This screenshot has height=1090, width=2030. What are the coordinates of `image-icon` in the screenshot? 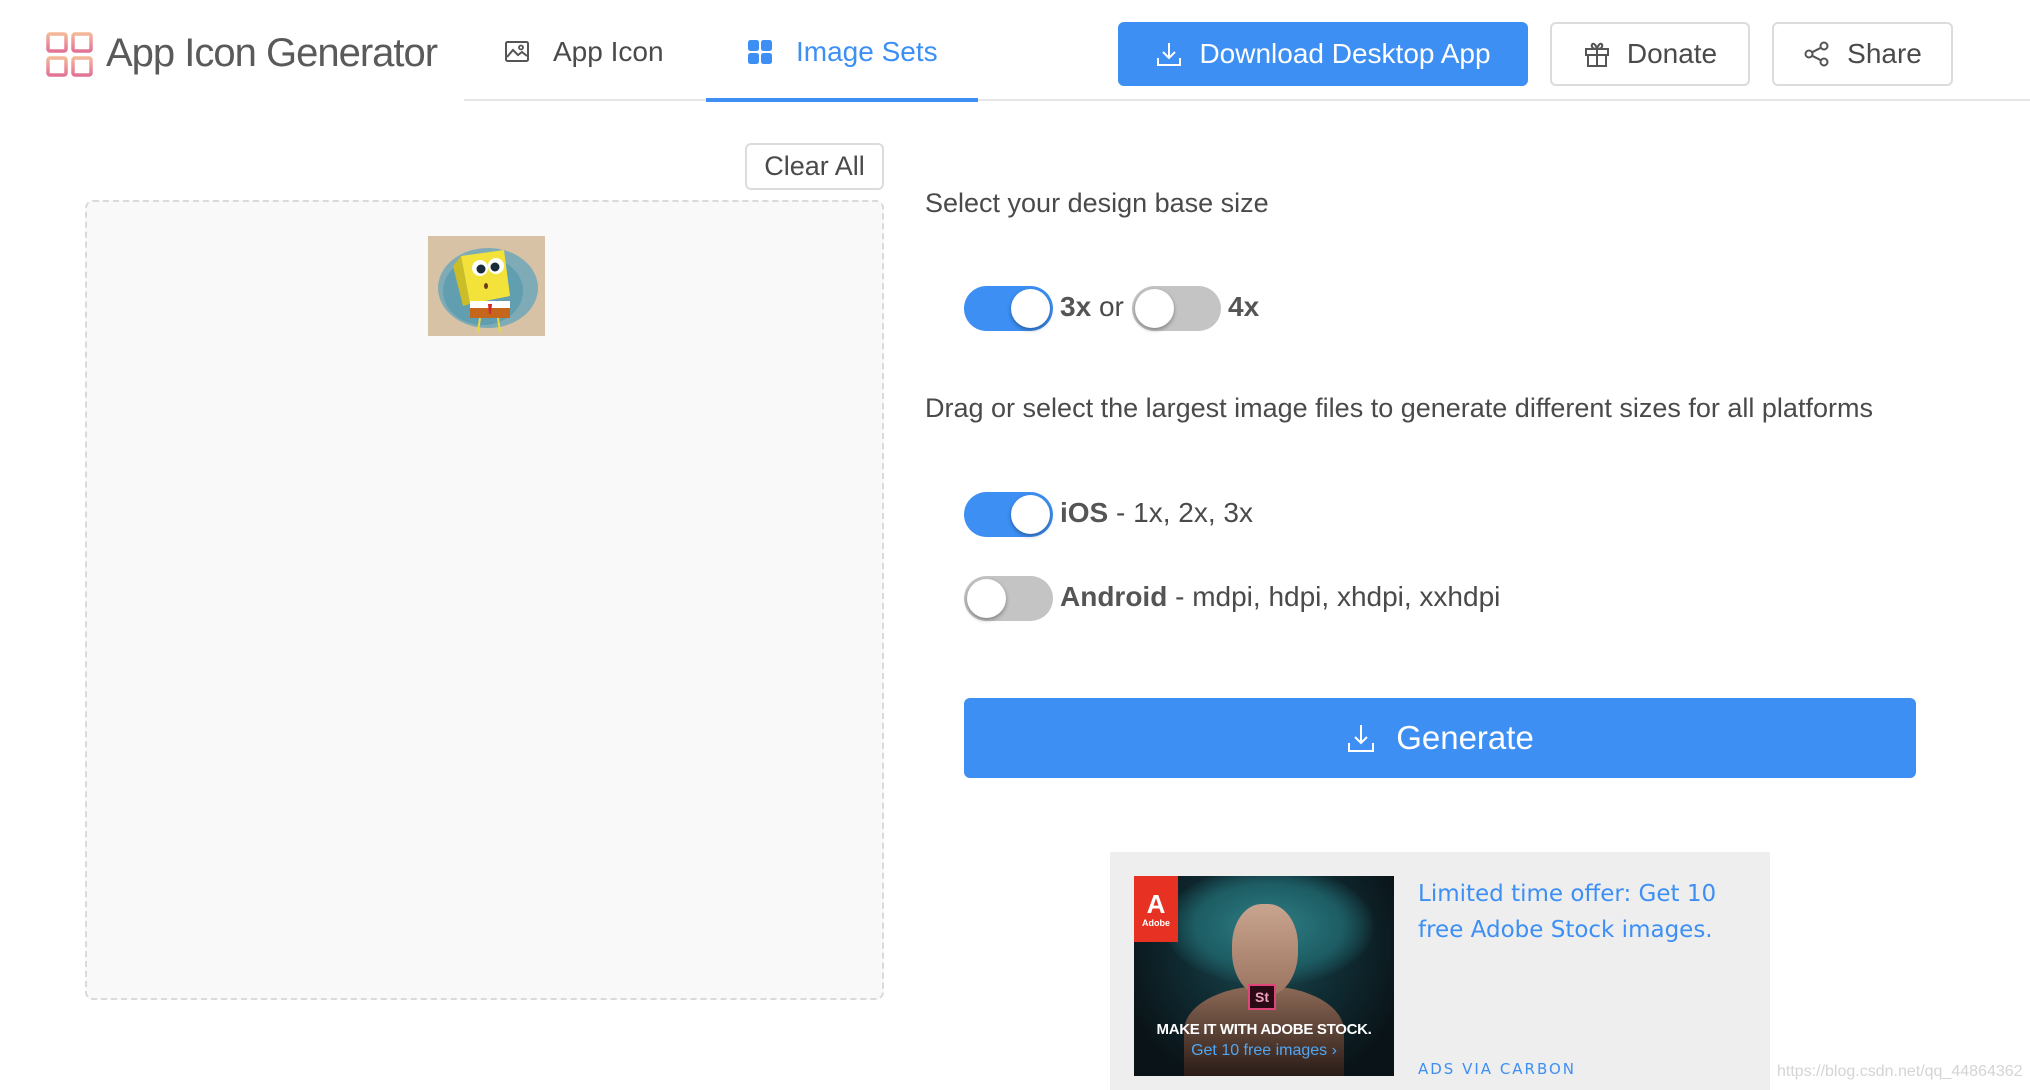 It's located at (517, 52).